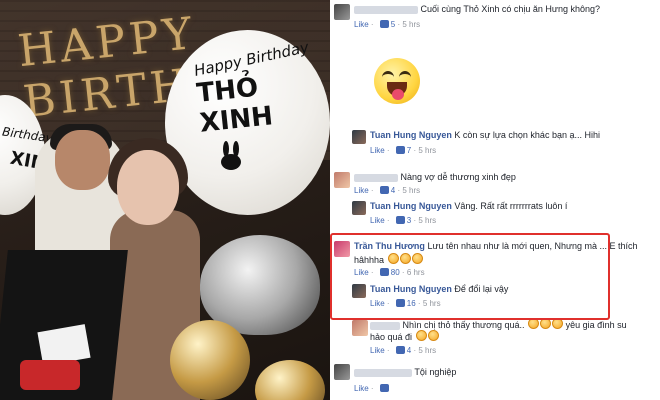  Describe the element at coordinates (463, 325) in the screenshot. I see `comment-body: Nhìn chị thỏ thấy thương quá..` at that location.